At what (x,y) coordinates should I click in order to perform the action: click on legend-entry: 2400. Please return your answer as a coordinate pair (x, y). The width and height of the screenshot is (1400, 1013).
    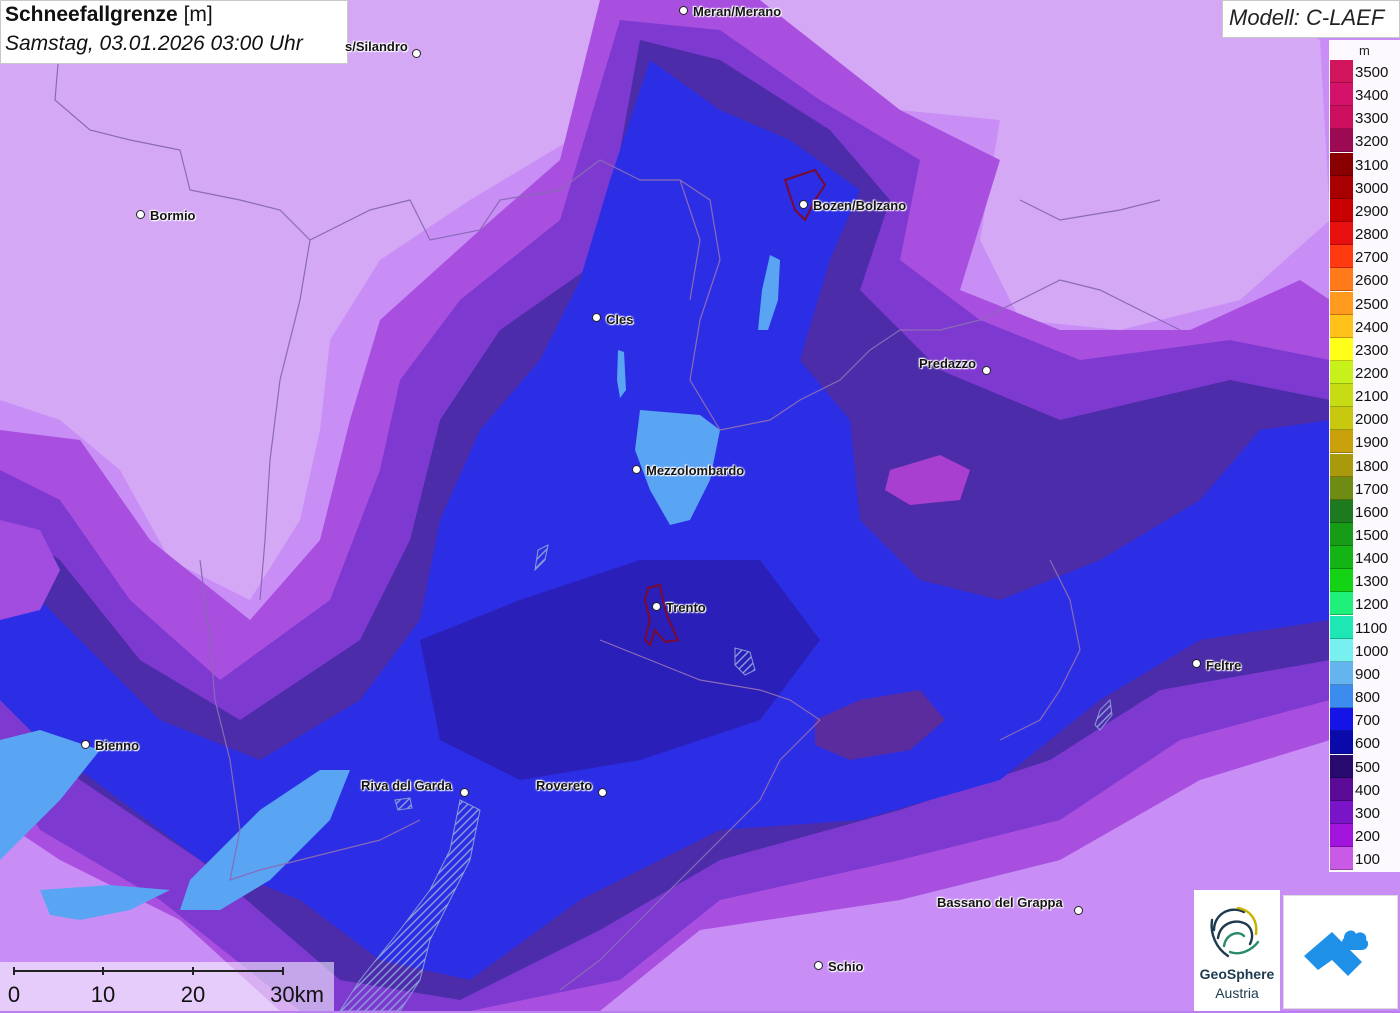
    Looking at the image, I should click on (1364, 326).